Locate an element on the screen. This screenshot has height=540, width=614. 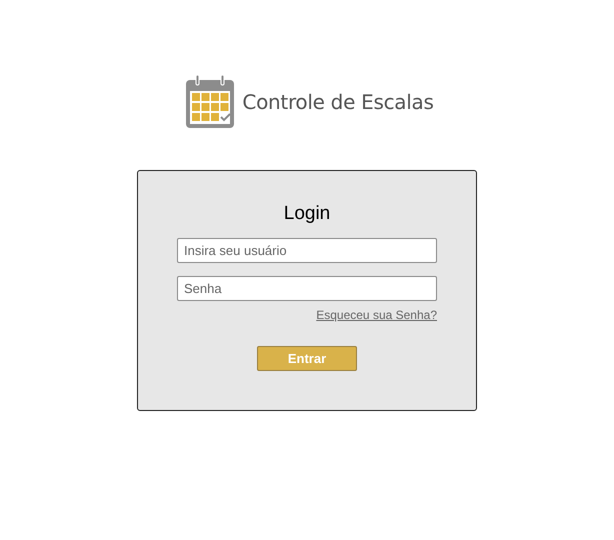
password-field: Senha is located at coordinates (307, 288).